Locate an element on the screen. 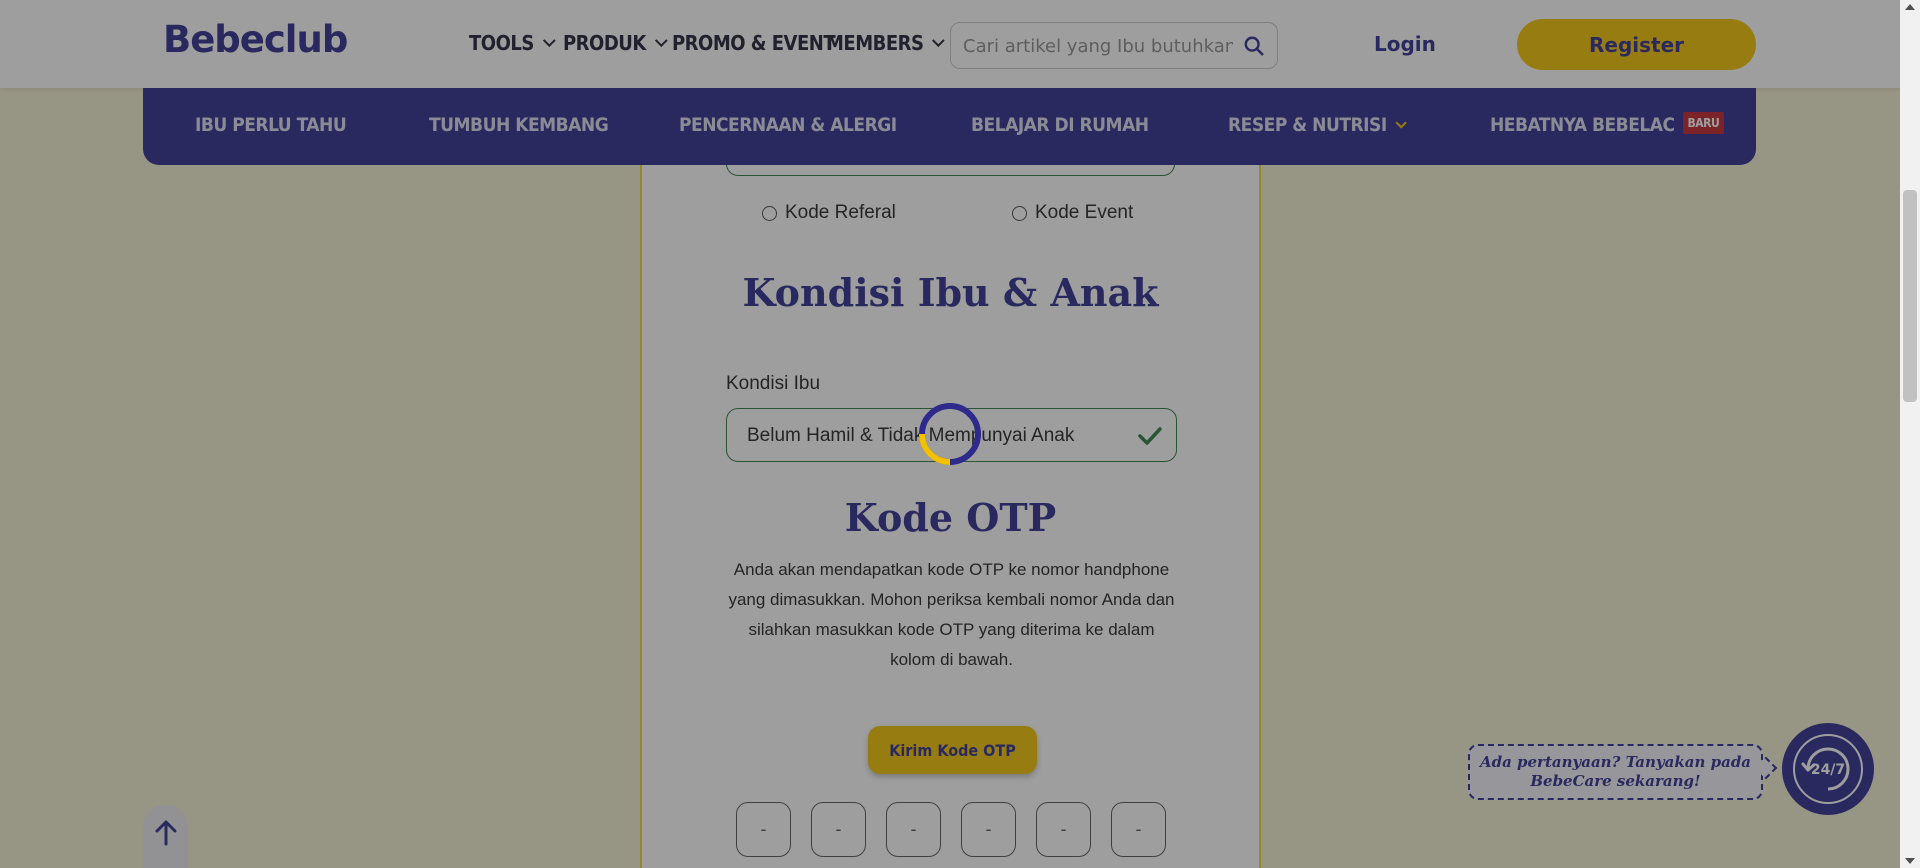 The height and width of the screenshot is (868, 1920). scroll-down-arrow-icon is located at coordinates (1910, 861).